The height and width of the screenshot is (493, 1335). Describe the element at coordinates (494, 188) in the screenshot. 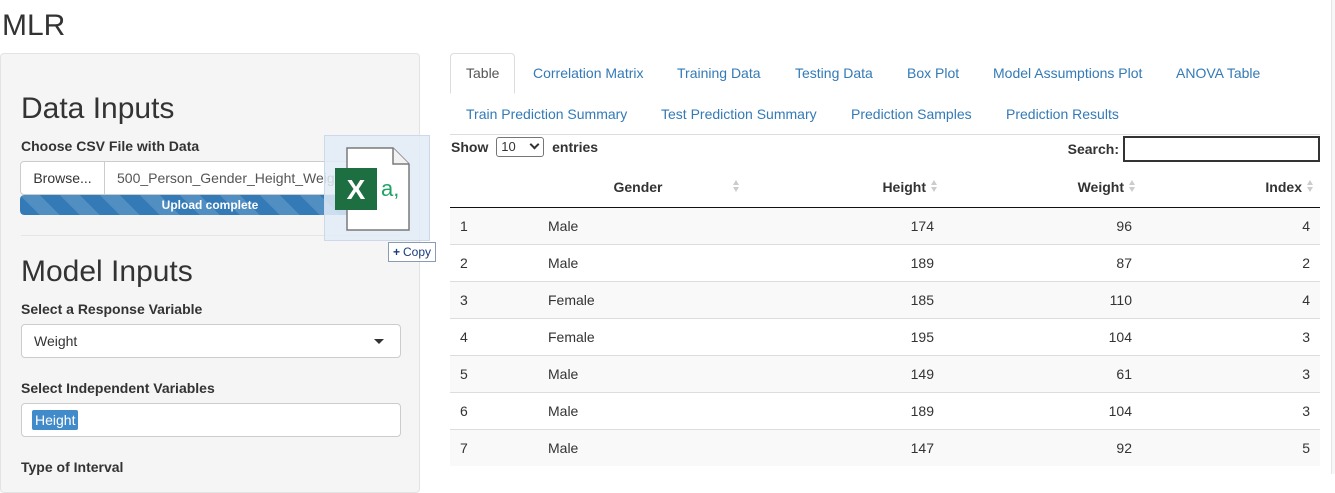

I see `column-header-rownum` at that location.